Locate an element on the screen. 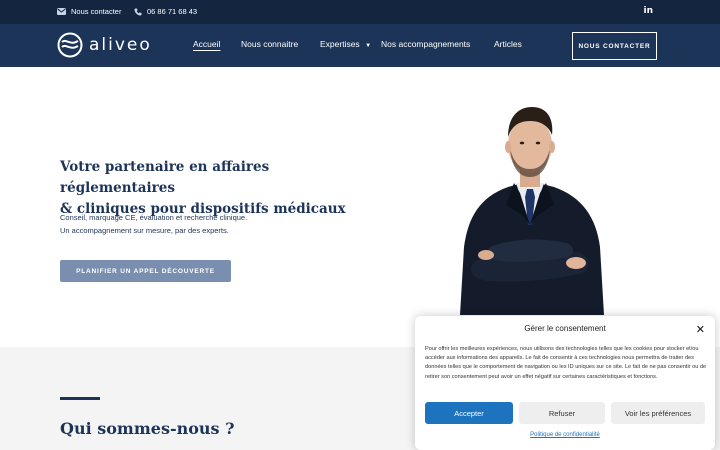 This screenshot has height=450, width=720. nav-item-nos-accompagnements: Nos accompagnements is located at coordinates (425, 44).